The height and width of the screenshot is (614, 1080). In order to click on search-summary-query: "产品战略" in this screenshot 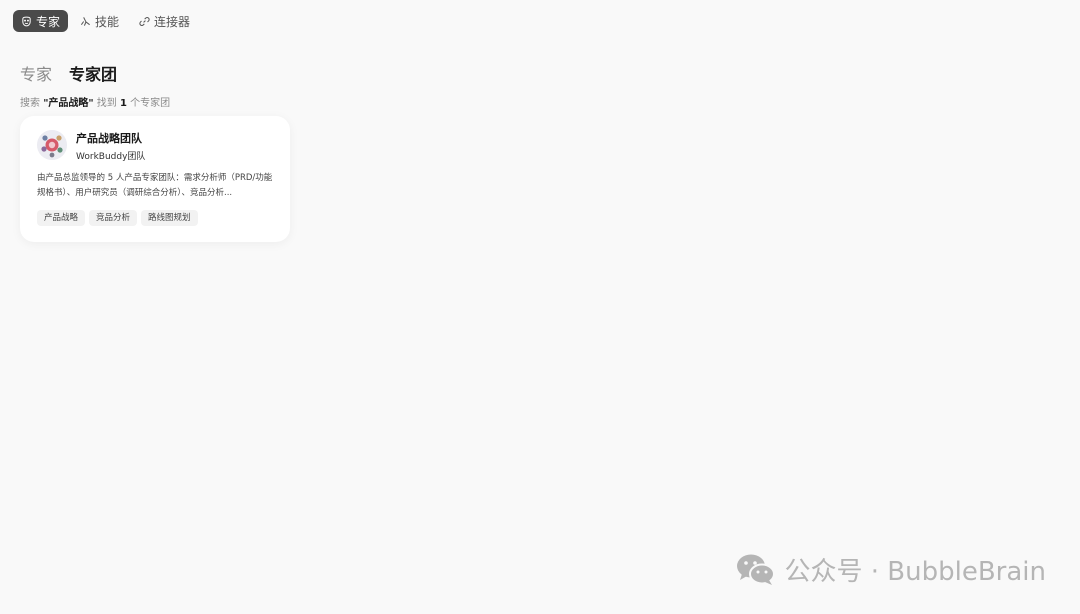, I will do `click(68, 103)`.